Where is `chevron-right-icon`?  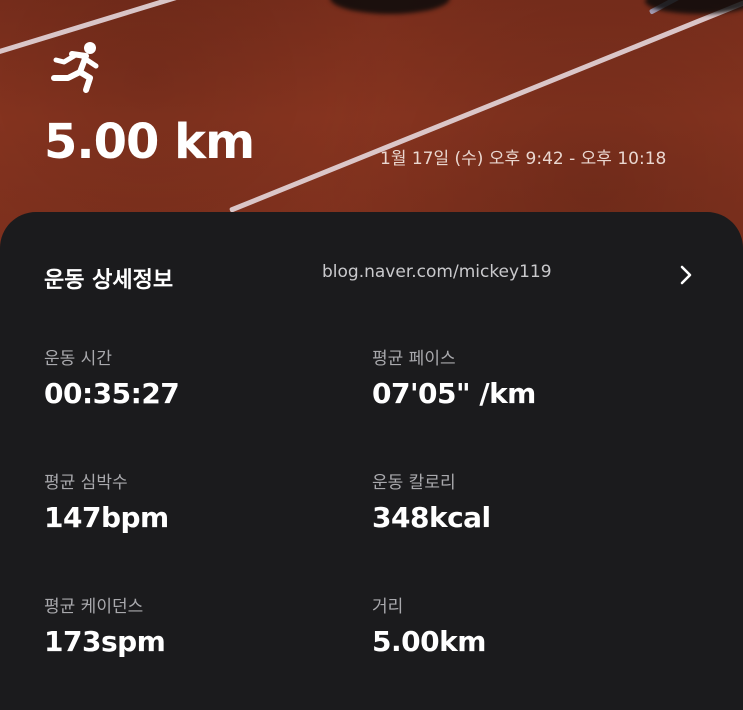 chevron-right-icon is located at coordinates (686, 275).